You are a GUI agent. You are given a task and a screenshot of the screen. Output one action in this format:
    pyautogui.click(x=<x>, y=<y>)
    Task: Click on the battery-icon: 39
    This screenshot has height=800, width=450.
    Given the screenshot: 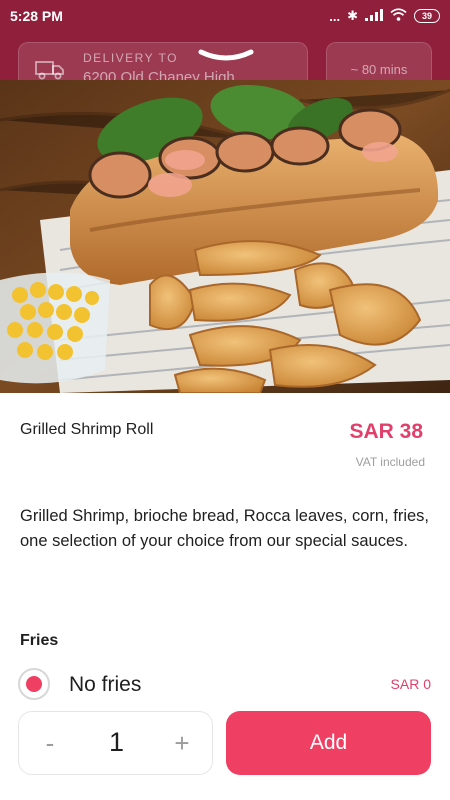 What is the action you would take?
    pyautogui.click(x=427, y=16)
    